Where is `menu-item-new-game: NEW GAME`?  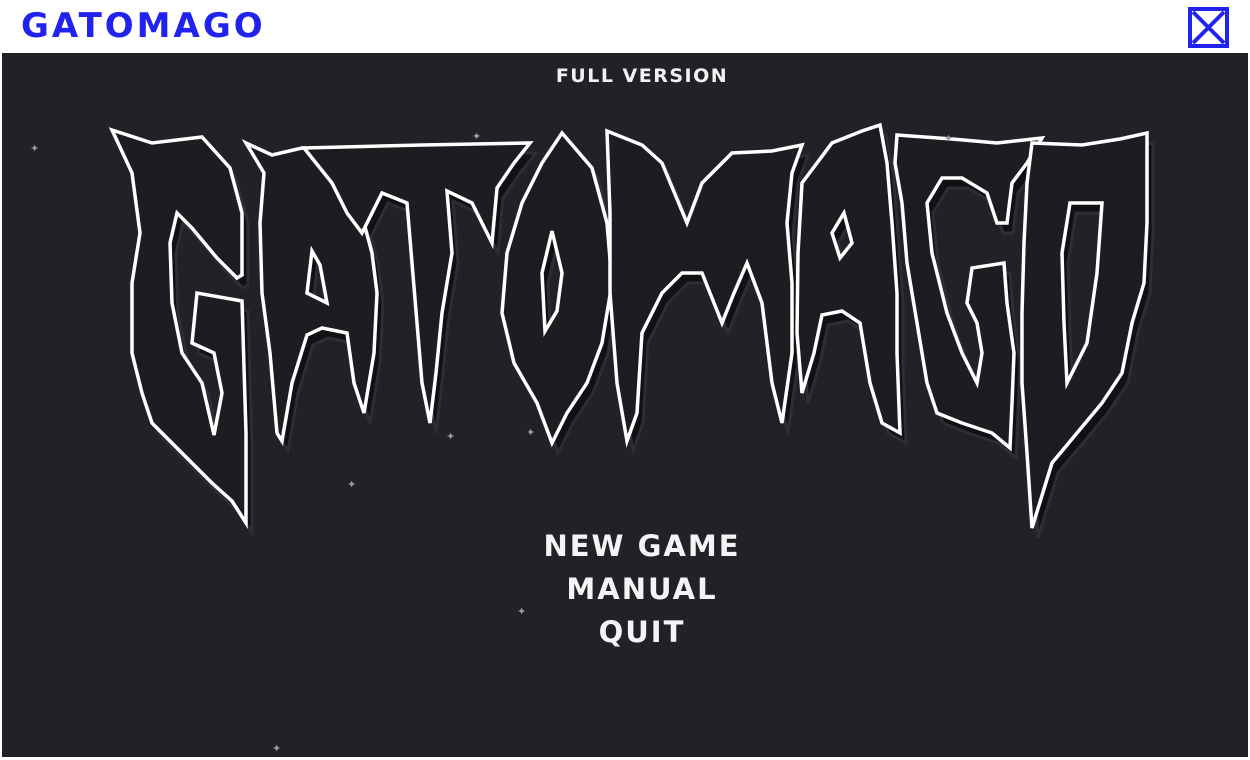
menu-item-new-game: NEW GAME is located at coordinates (642, 546).